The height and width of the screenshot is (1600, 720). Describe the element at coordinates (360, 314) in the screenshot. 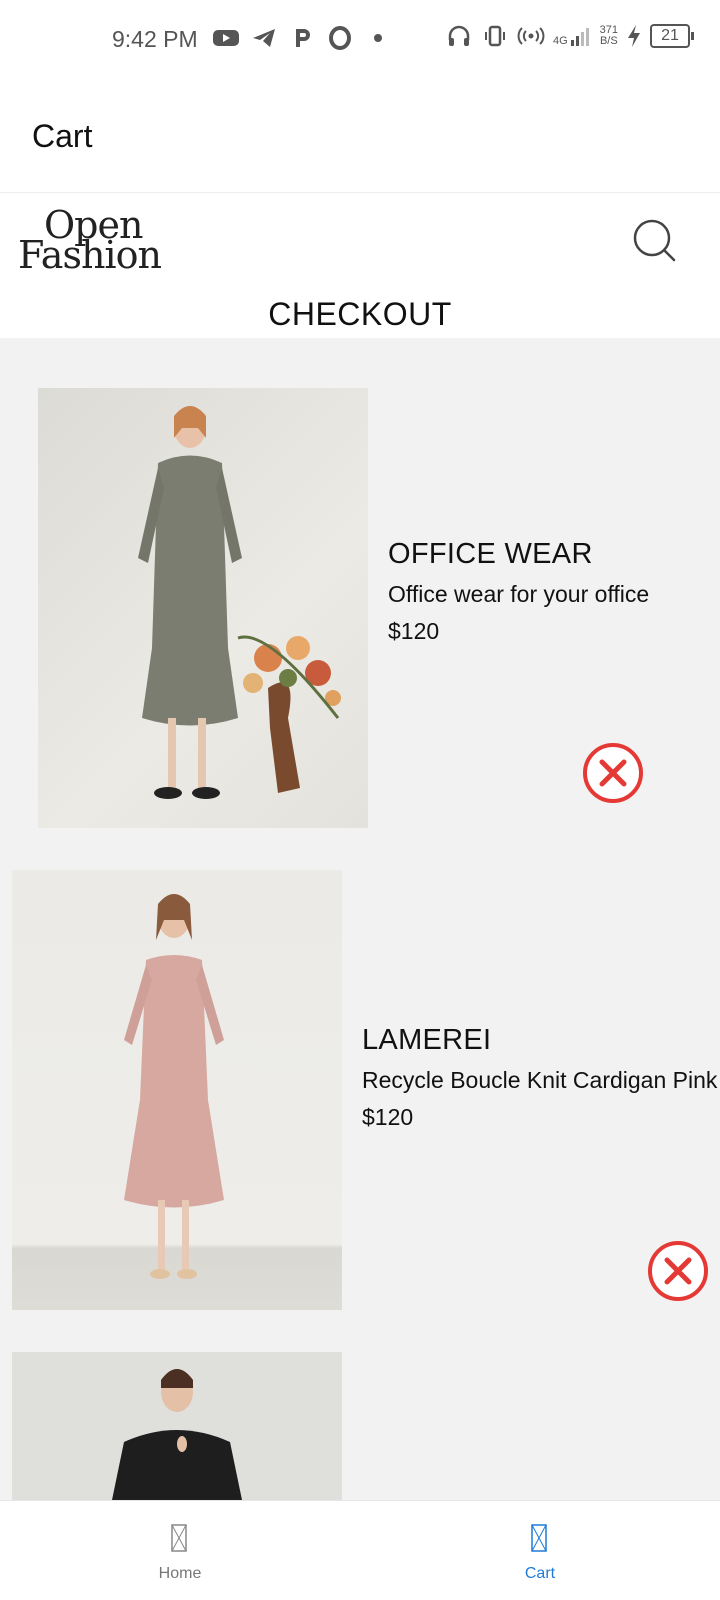

I see `checkout-heading: CHECKOUT` at that location.